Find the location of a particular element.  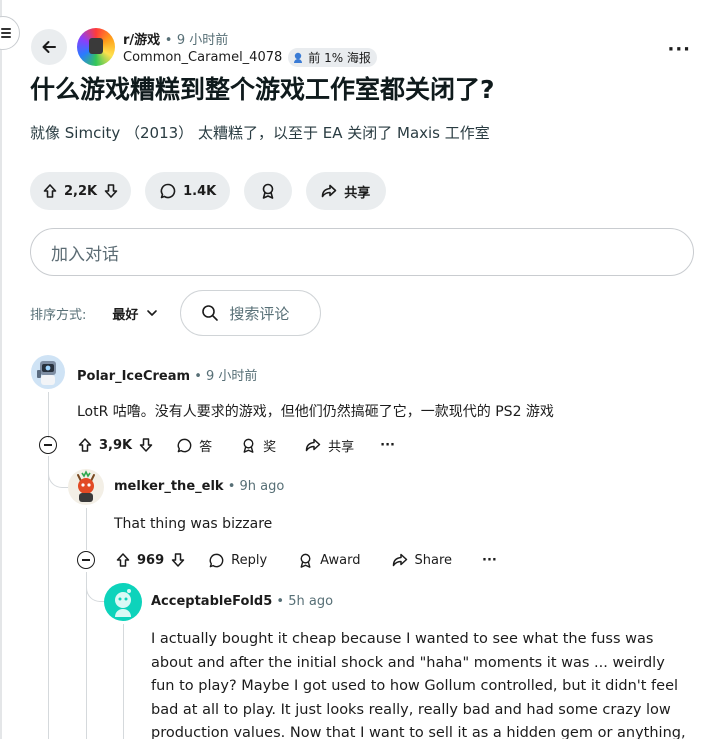

arrow-left-icon is located at coordinates (49, 47).